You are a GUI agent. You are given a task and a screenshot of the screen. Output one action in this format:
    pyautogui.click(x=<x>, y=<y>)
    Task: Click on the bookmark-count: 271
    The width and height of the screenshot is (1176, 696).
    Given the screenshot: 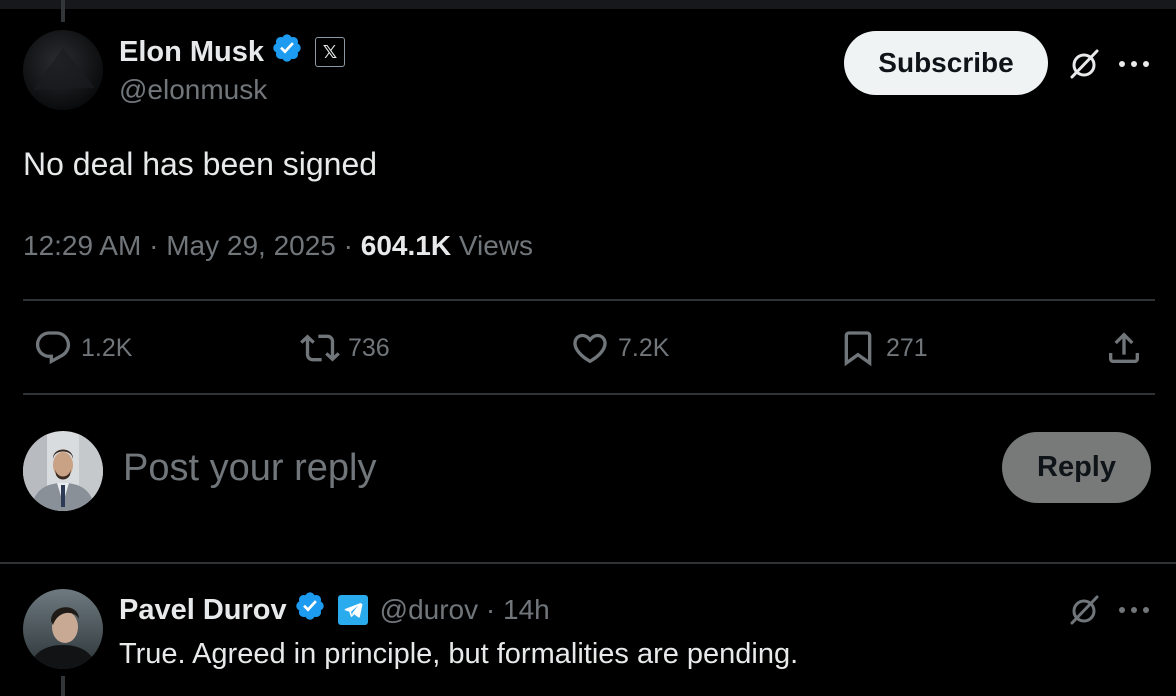 What is the action you would take?
    pyautogui.click(x=907, y=347)
    